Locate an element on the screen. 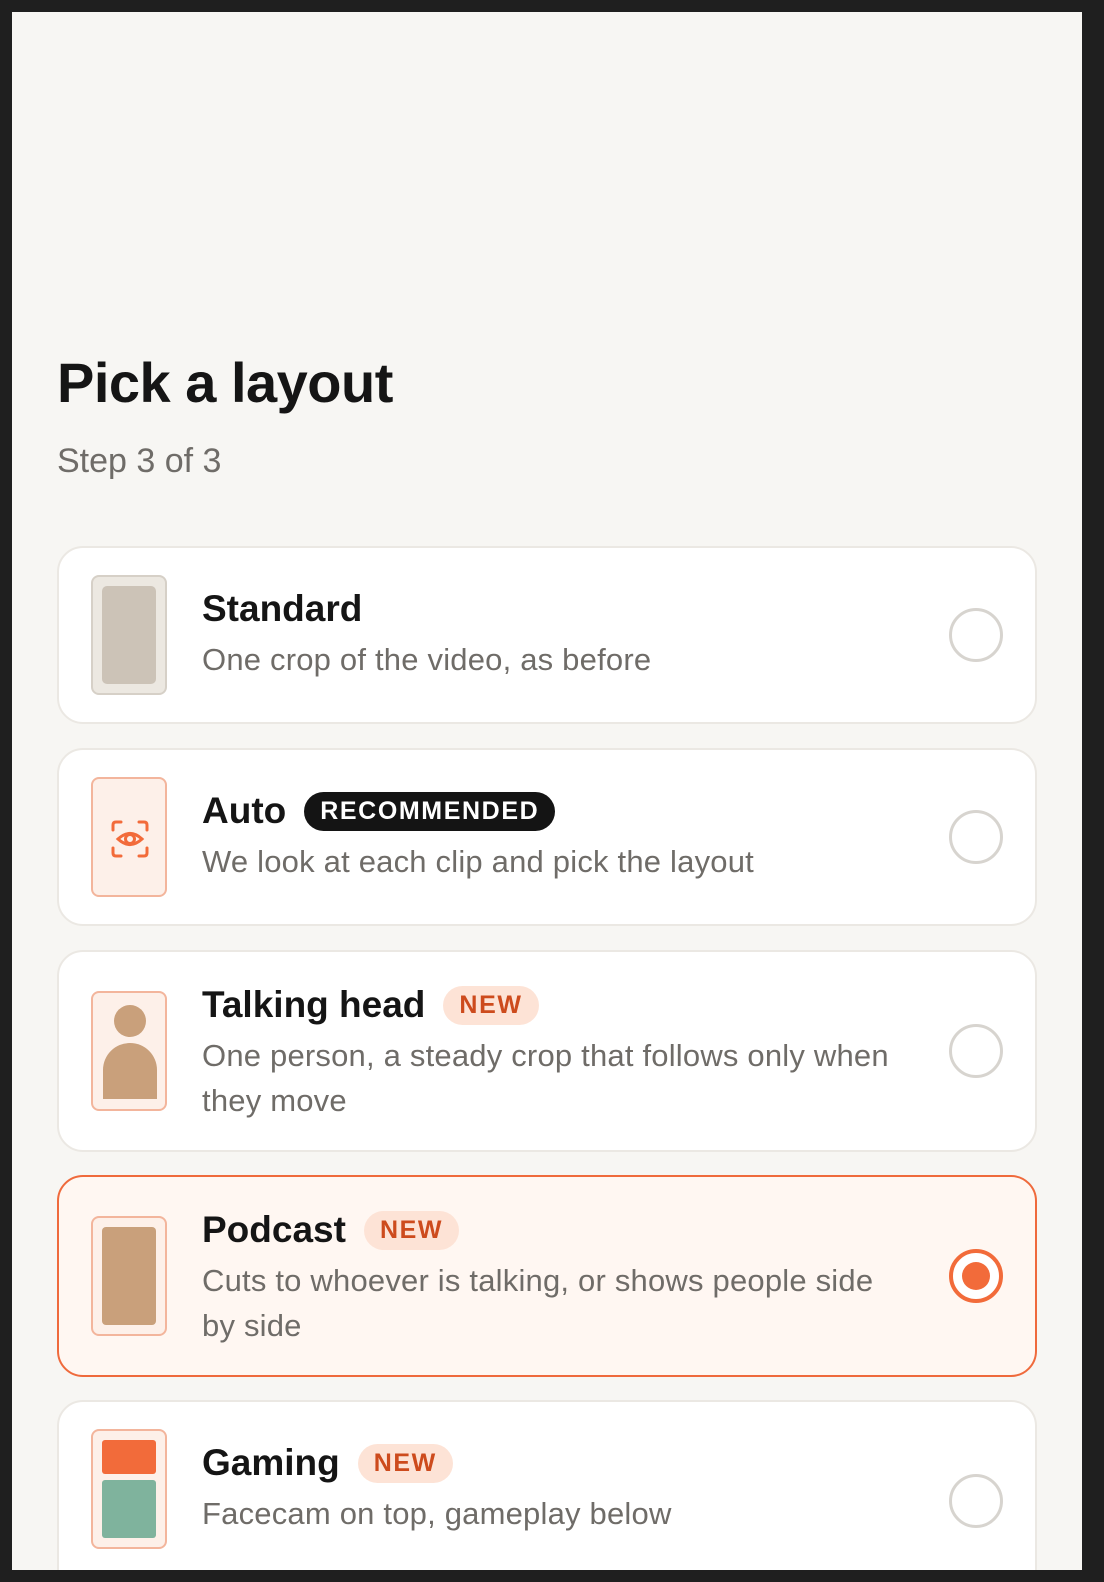 This screenshot has height=1582, width=1104. split-screen-icon is located at coordinates (129, 1489).